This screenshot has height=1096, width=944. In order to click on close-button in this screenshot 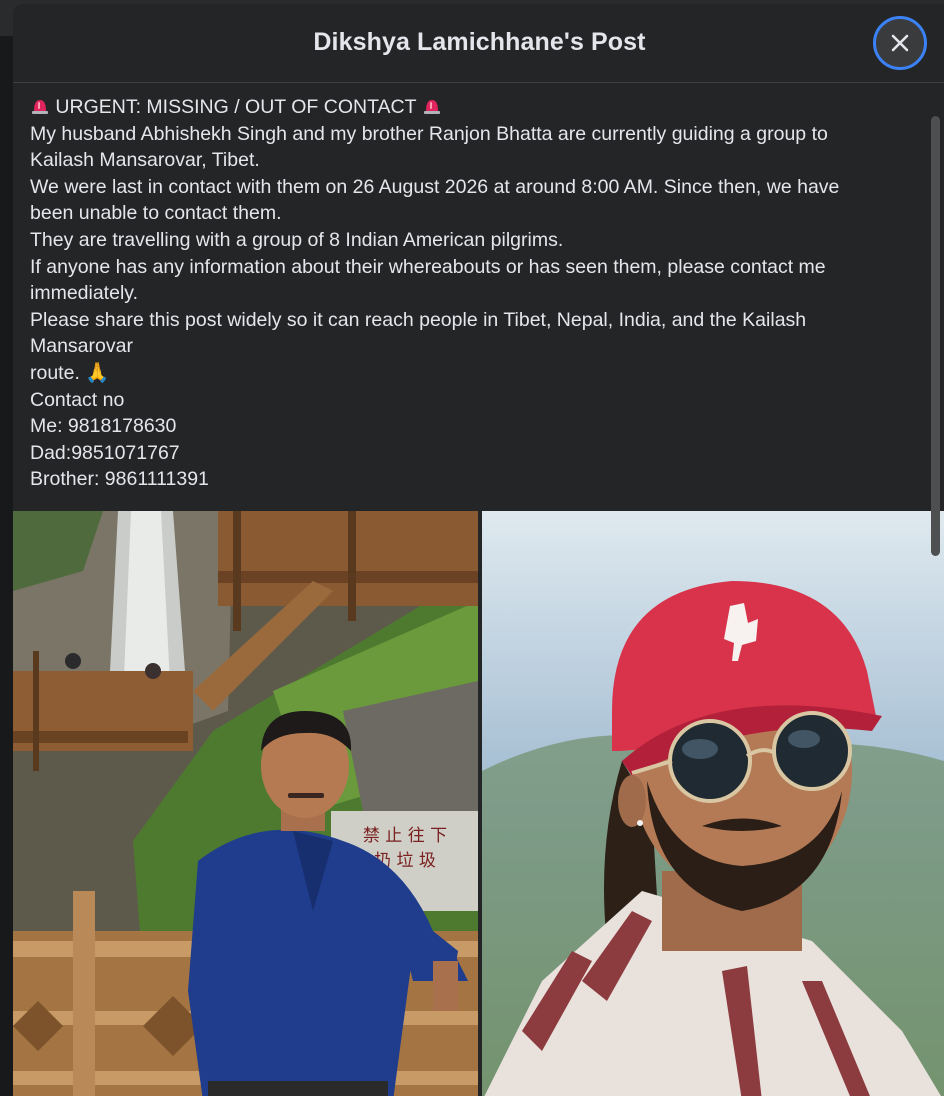, I will do `click(900, 43)`.